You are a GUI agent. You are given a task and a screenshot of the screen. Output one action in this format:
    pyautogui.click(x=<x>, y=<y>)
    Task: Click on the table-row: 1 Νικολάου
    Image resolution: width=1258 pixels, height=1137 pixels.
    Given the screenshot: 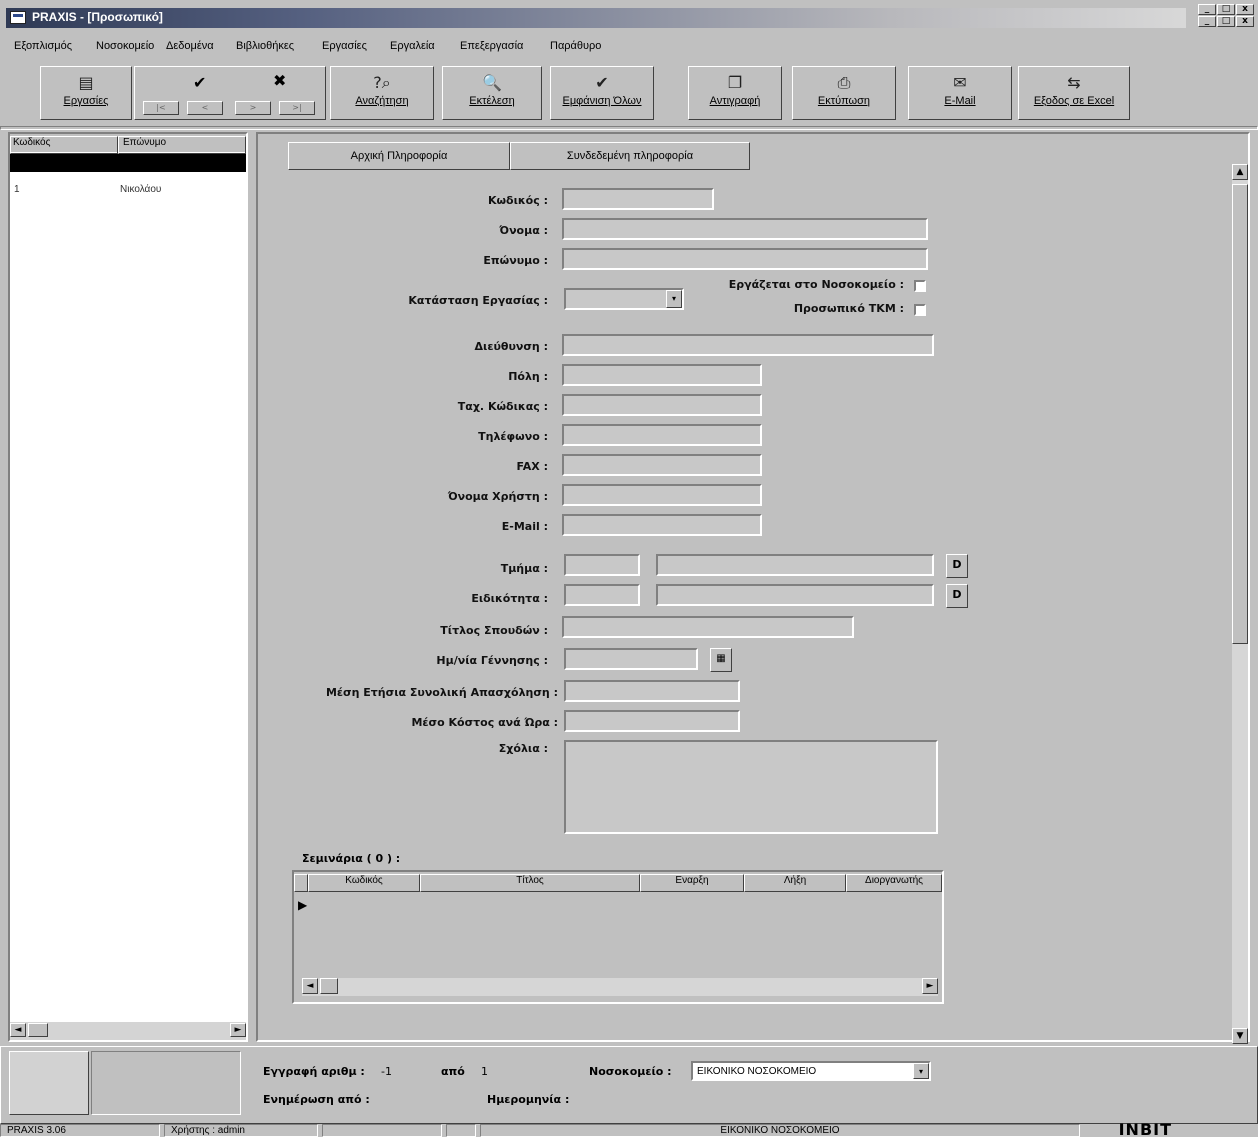 What is the action you would take?
    pyautogui.click(x=128, y=192)
    